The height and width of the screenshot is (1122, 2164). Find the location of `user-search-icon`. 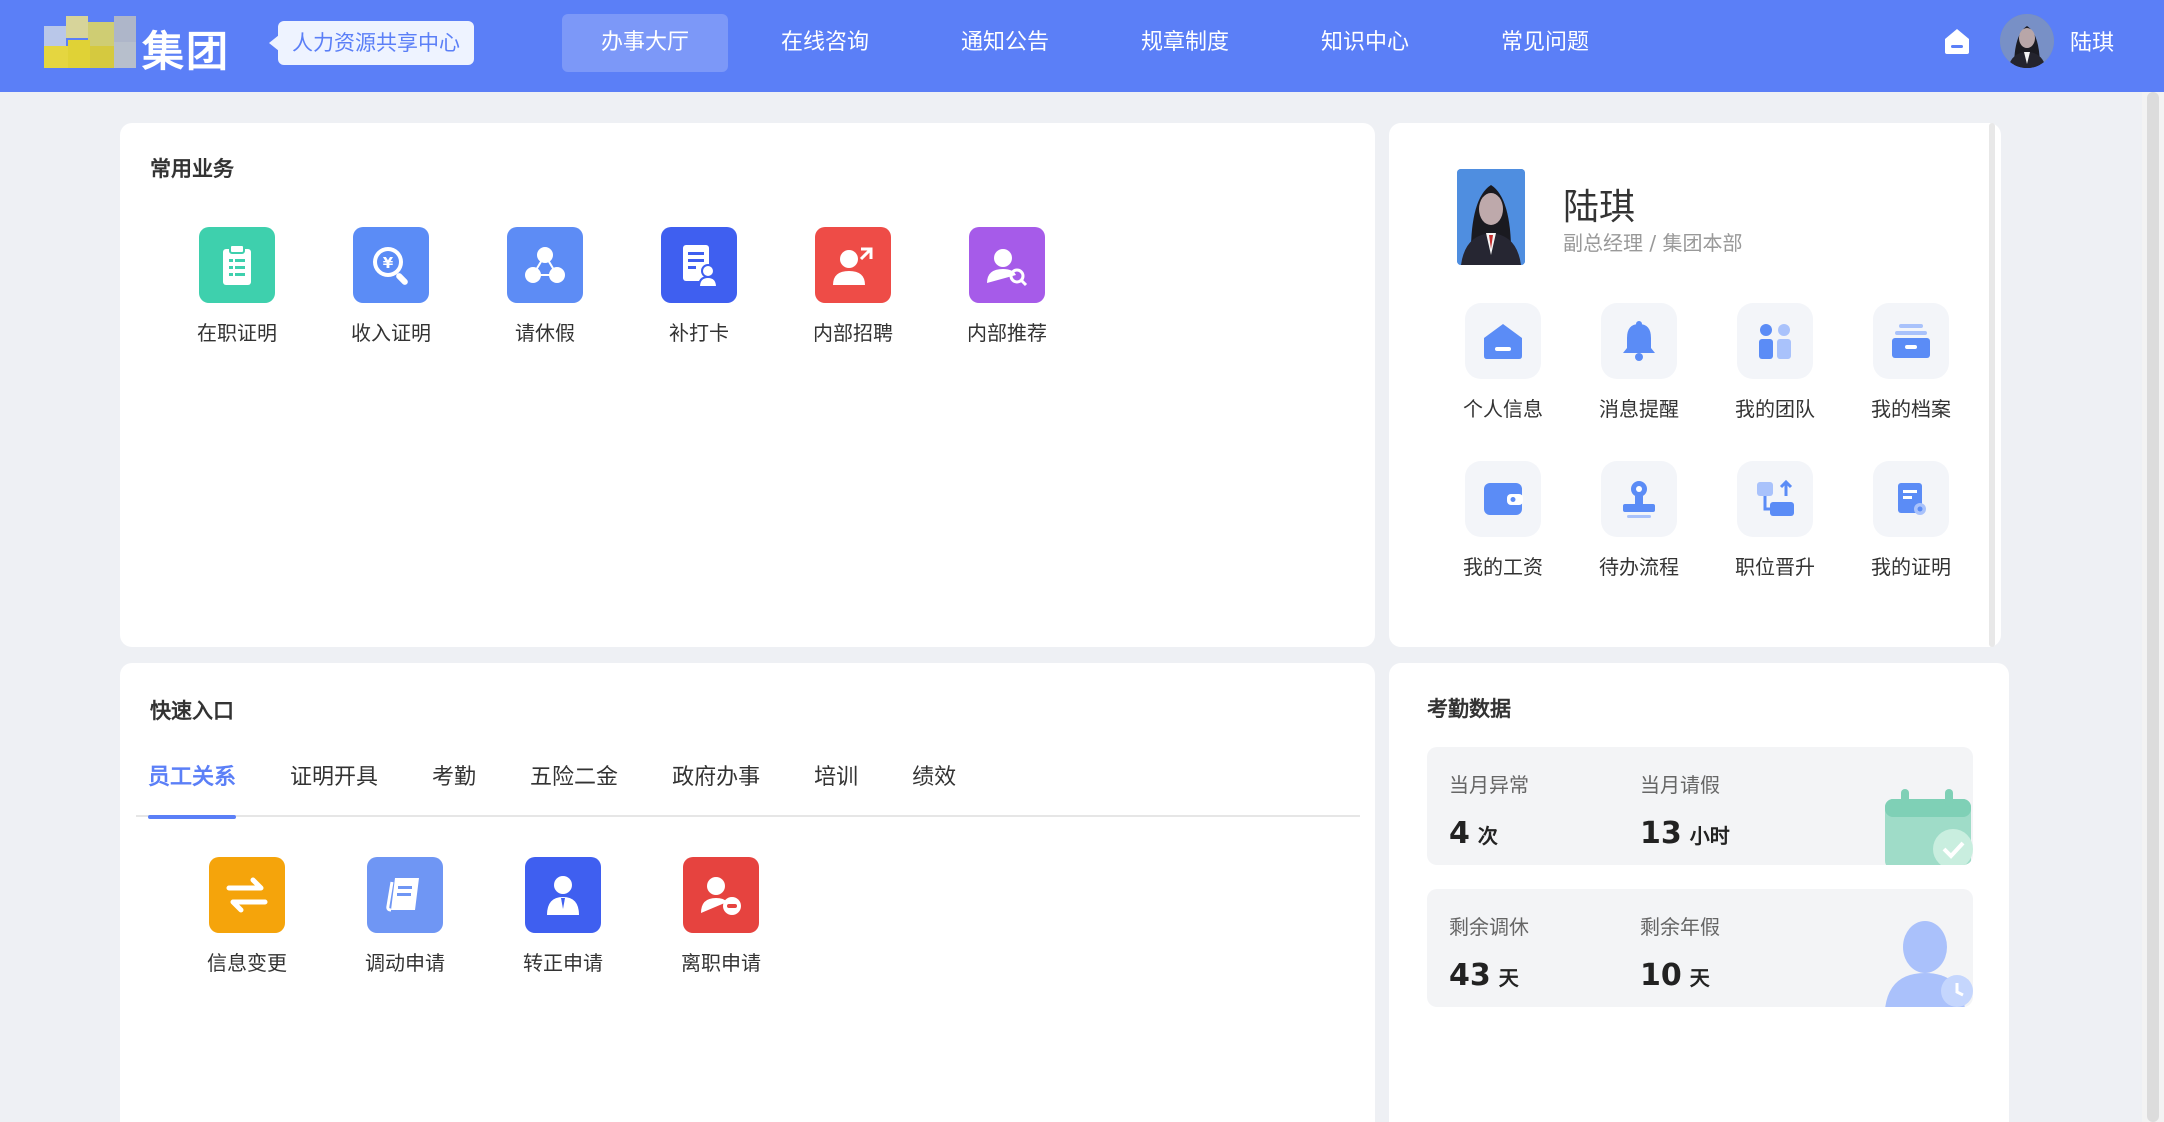

user-search-icon is located at coordinates (1007, 265).